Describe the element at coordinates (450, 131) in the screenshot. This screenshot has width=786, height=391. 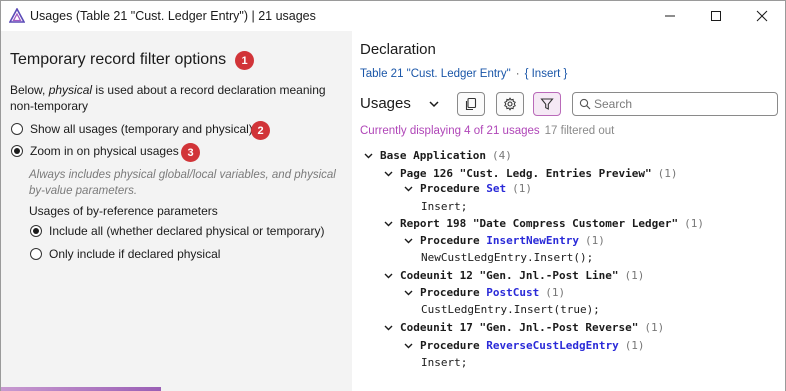
I see `status-displaying: Currently displaying 4 of 21 usages` at that location.